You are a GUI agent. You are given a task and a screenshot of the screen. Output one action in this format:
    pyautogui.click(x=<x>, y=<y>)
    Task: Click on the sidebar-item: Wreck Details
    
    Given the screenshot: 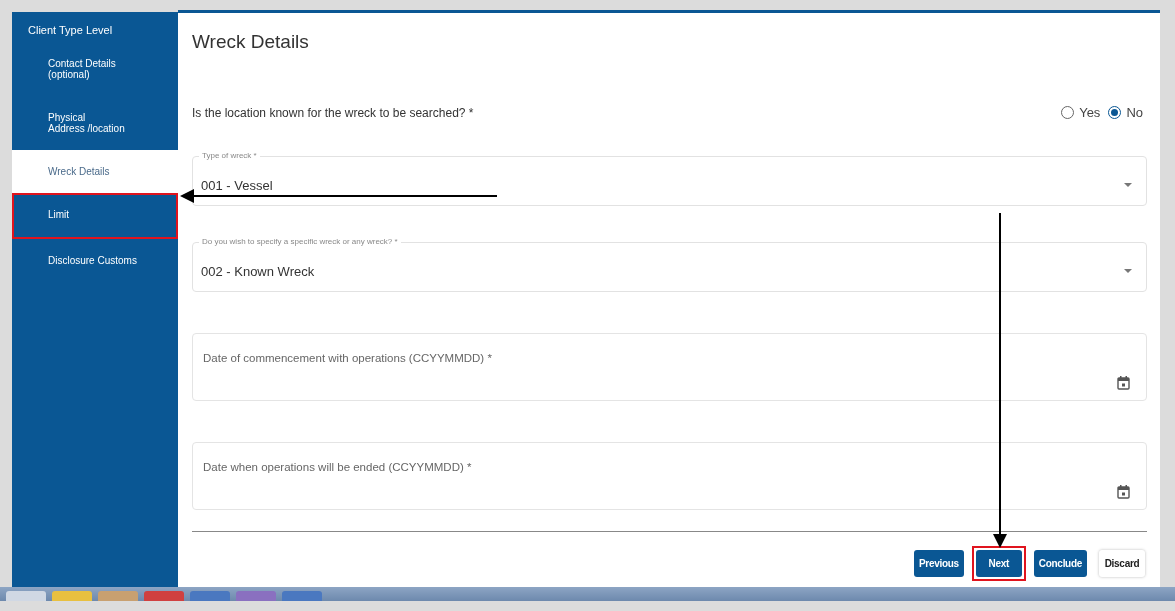 What is the action you would take?
    pyautogui.click(x=95, y=171)
    